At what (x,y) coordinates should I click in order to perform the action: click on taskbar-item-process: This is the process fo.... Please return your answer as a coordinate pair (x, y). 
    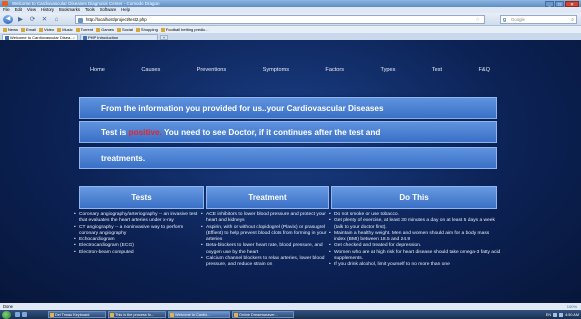
    Looking at the image, I should click on (137, 314).